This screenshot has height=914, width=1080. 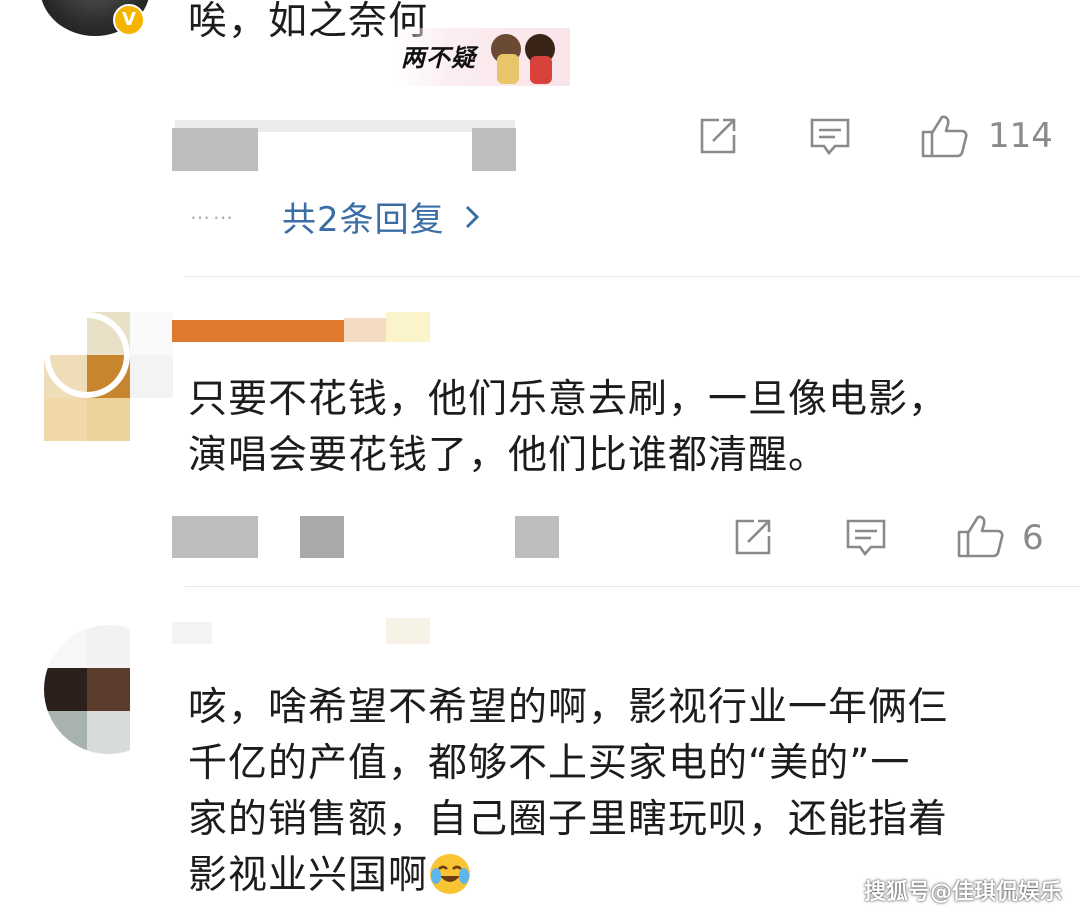 What do you see at coordinates (308, 22) in the screenshot?
I see `comment-text: 唉，如之奈何` at bounding box center [308, 22].